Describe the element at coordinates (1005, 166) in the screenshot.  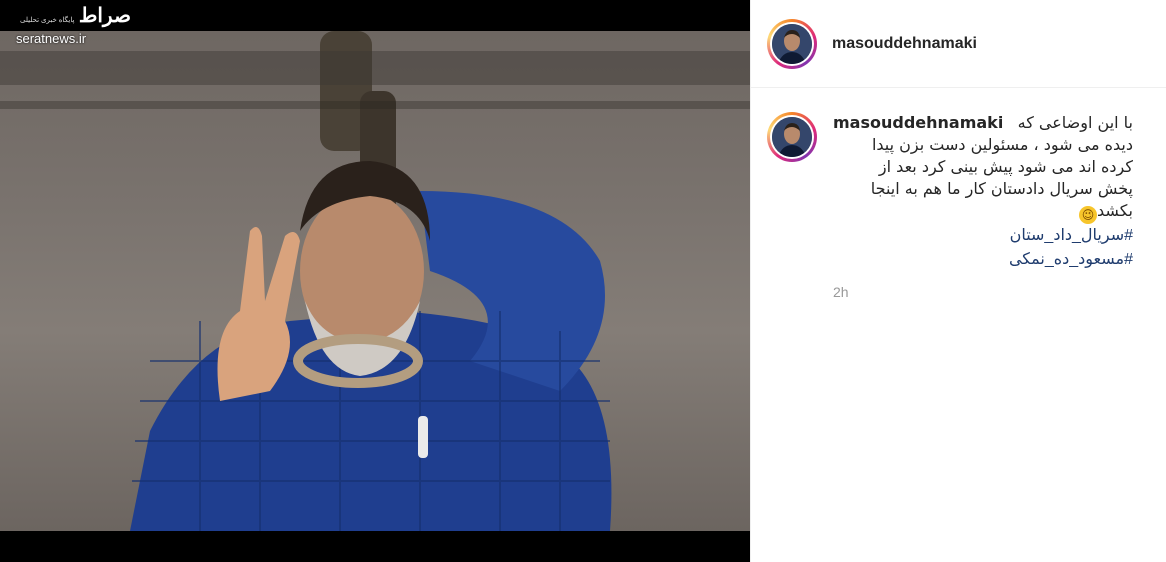
I see `caption-line: کرده اند می شود پیش بینی کرد بعد از` at that location.